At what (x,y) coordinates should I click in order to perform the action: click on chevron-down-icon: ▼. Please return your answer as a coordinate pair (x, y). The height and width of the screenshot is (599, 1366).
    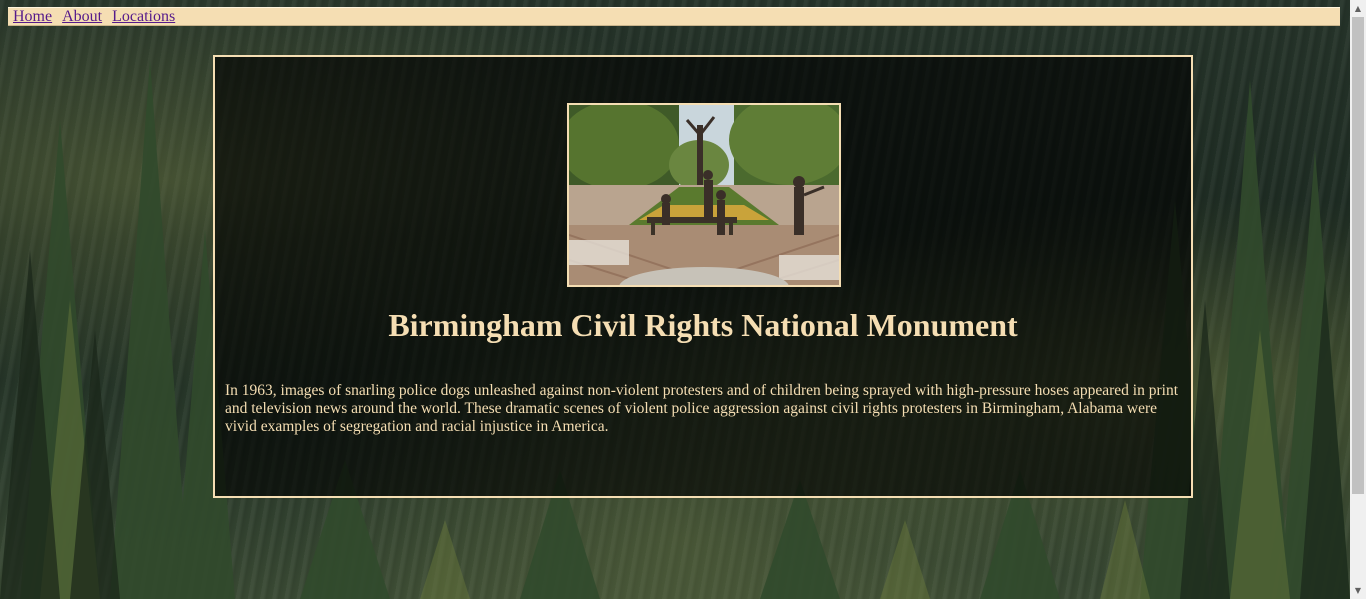
    Looking at the image, I should click on (1358, 590).